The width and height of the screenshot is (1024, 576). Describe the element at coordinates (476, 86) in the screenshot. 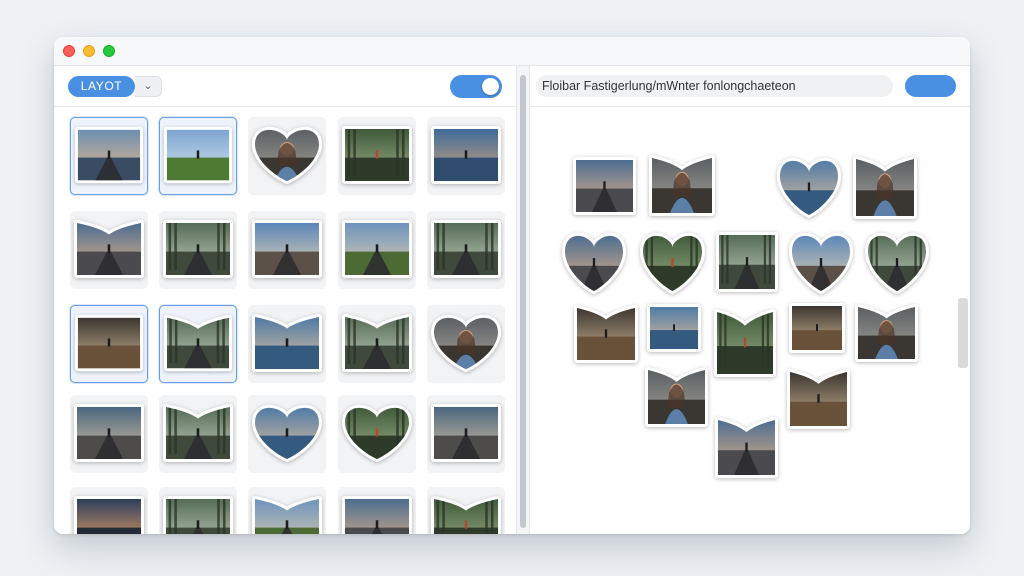

I see `layout-toggle-switch` at that location.